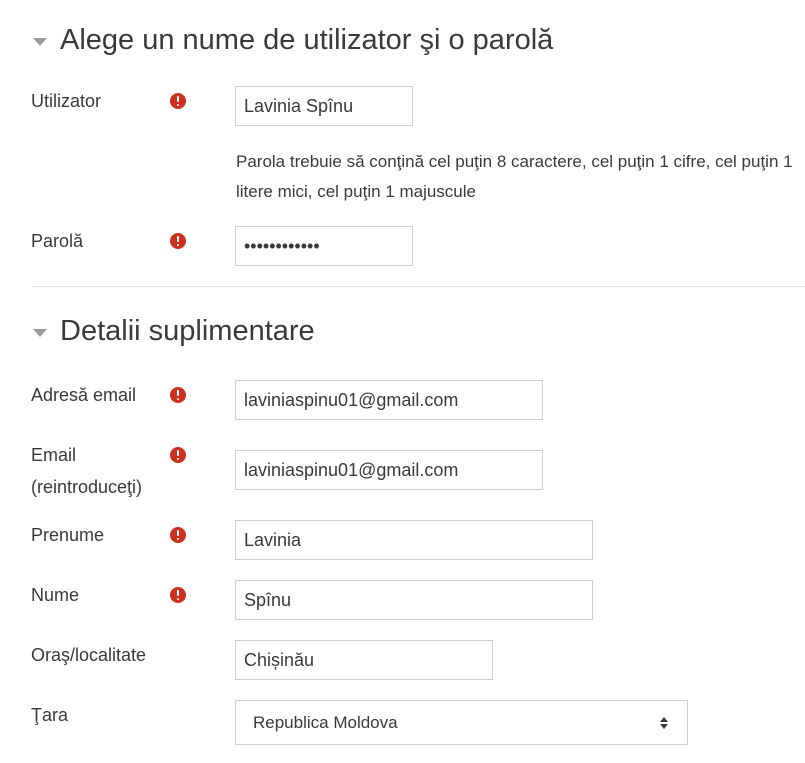 The width and height of the screenshot is (805, 763). What do you see at coordinates (414, 540) in the screenshot?
I see `firstname-input` at bounding box center [414, 540].